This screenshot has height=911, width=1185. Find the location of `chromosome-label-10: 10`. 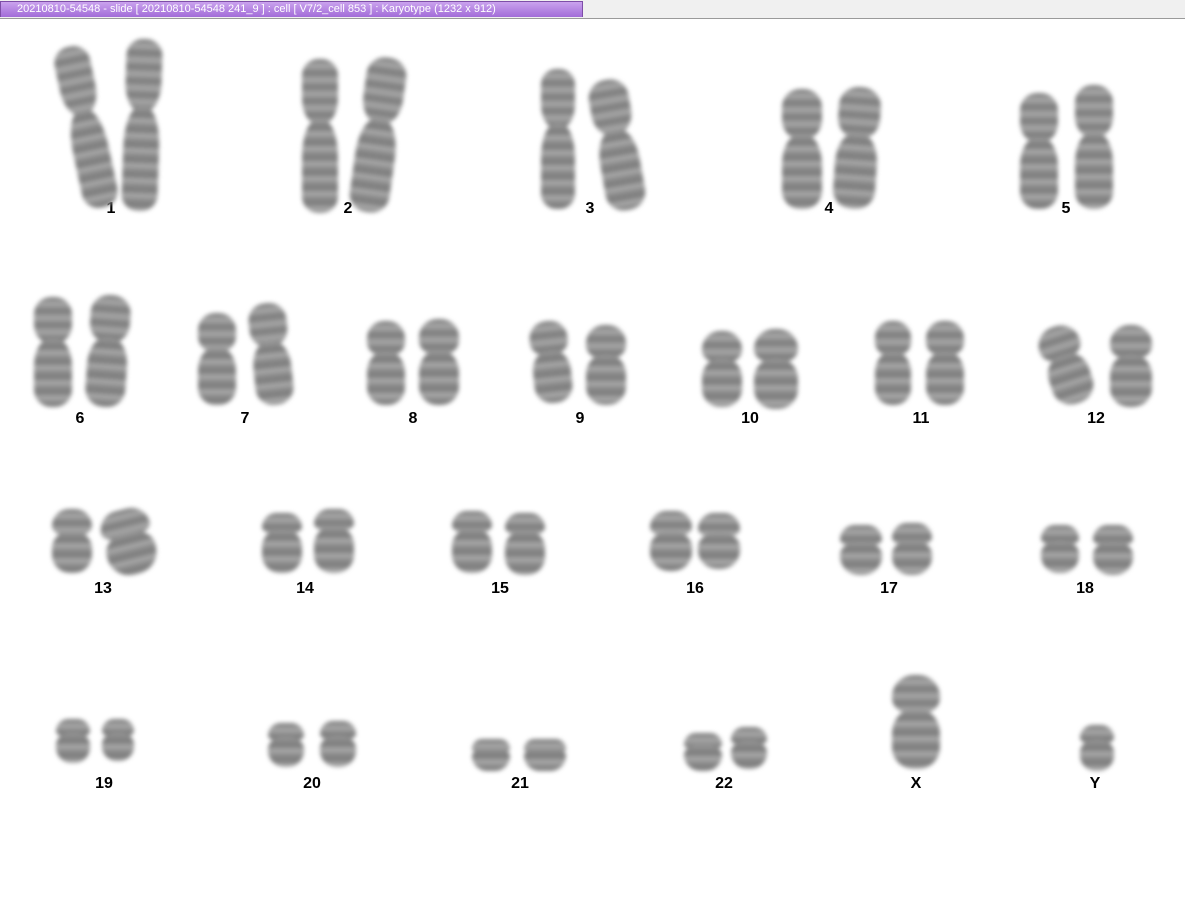

chromosome-label-10: 10 is located at coordinates (750, 418).